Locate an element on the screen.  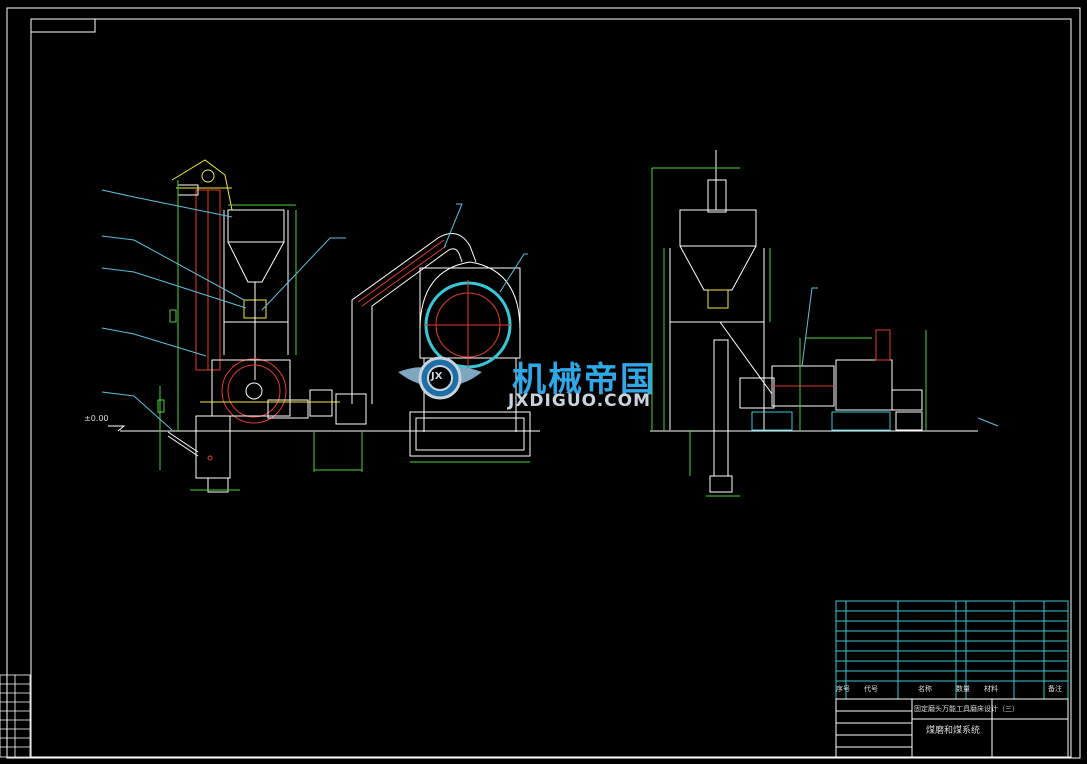
side-table is located at coordinates (15, 716).